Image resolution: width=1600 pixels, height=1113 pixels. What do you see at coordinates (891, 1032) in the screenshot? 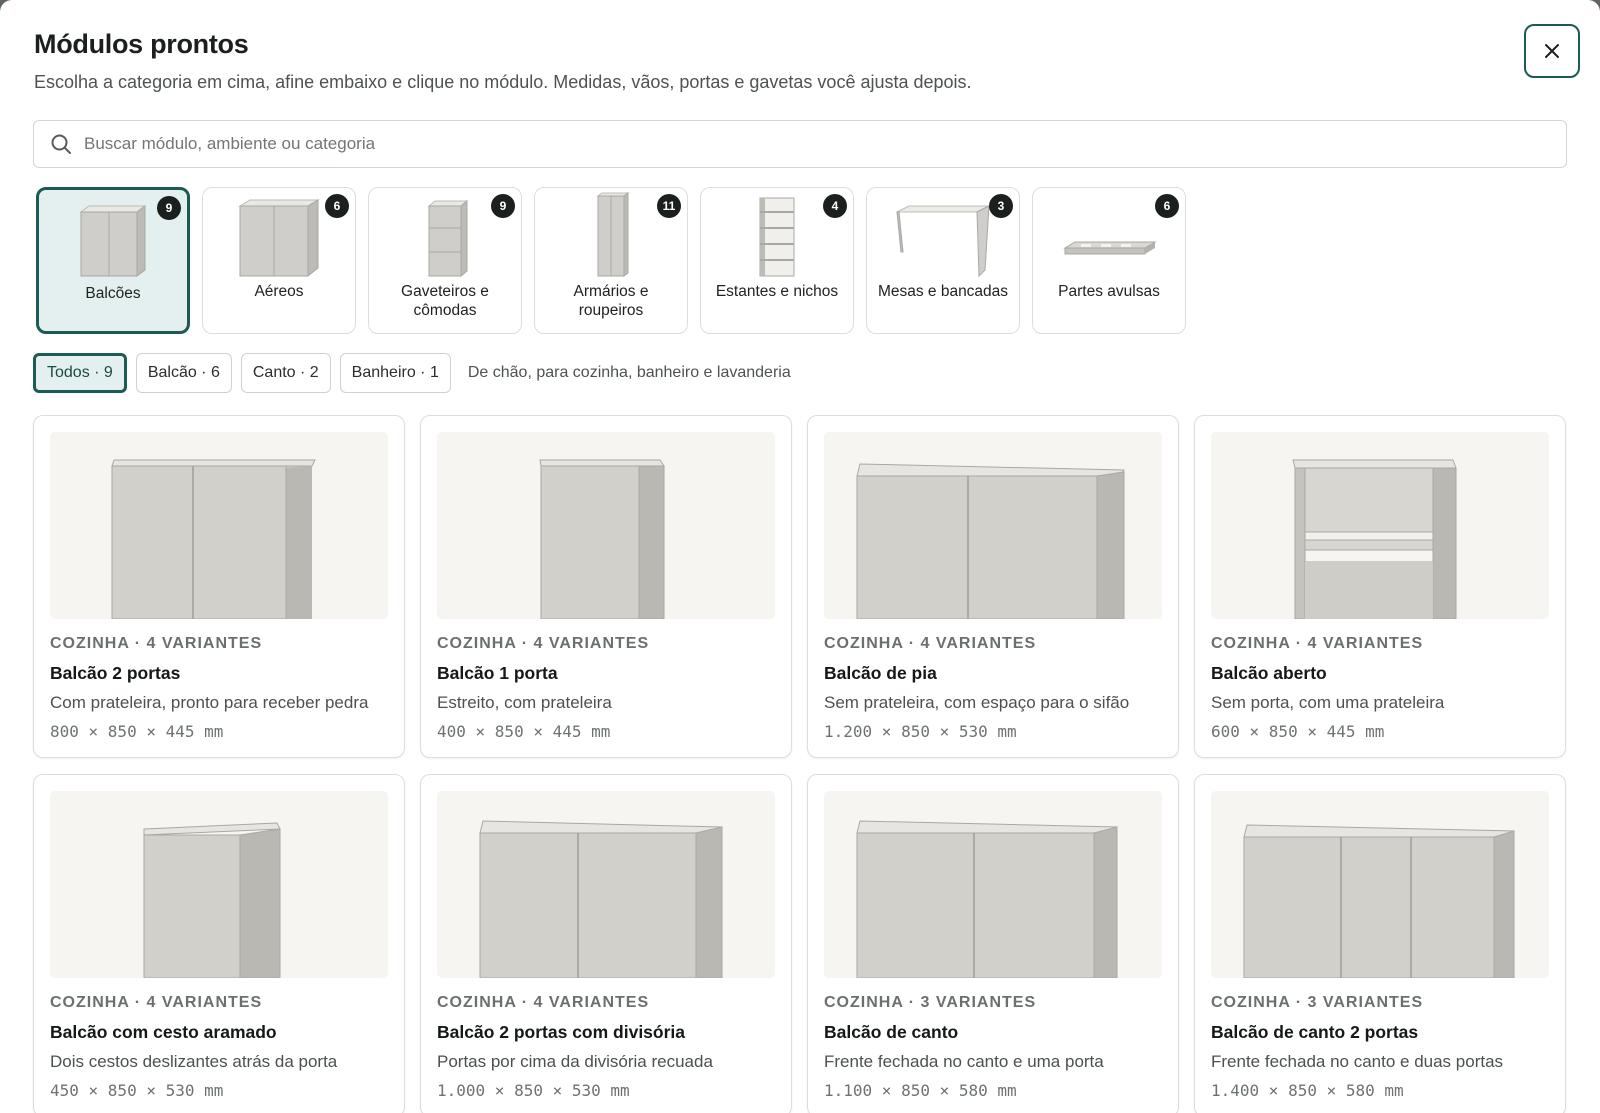
I see `module-name: Balcão de canto` at bounding box center [891, 1032].